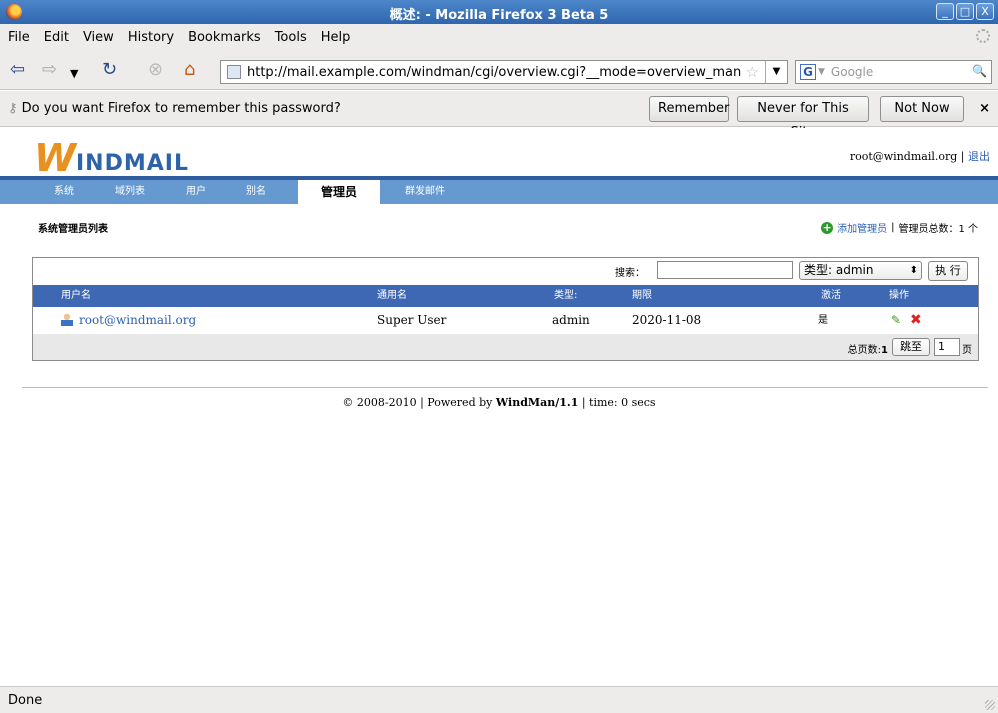 Image resolution: width=998 pixels, height=713 pixels. Describe the element at coordinates (823, 320) in the screenshot. I see `row-active: 是` at that location.